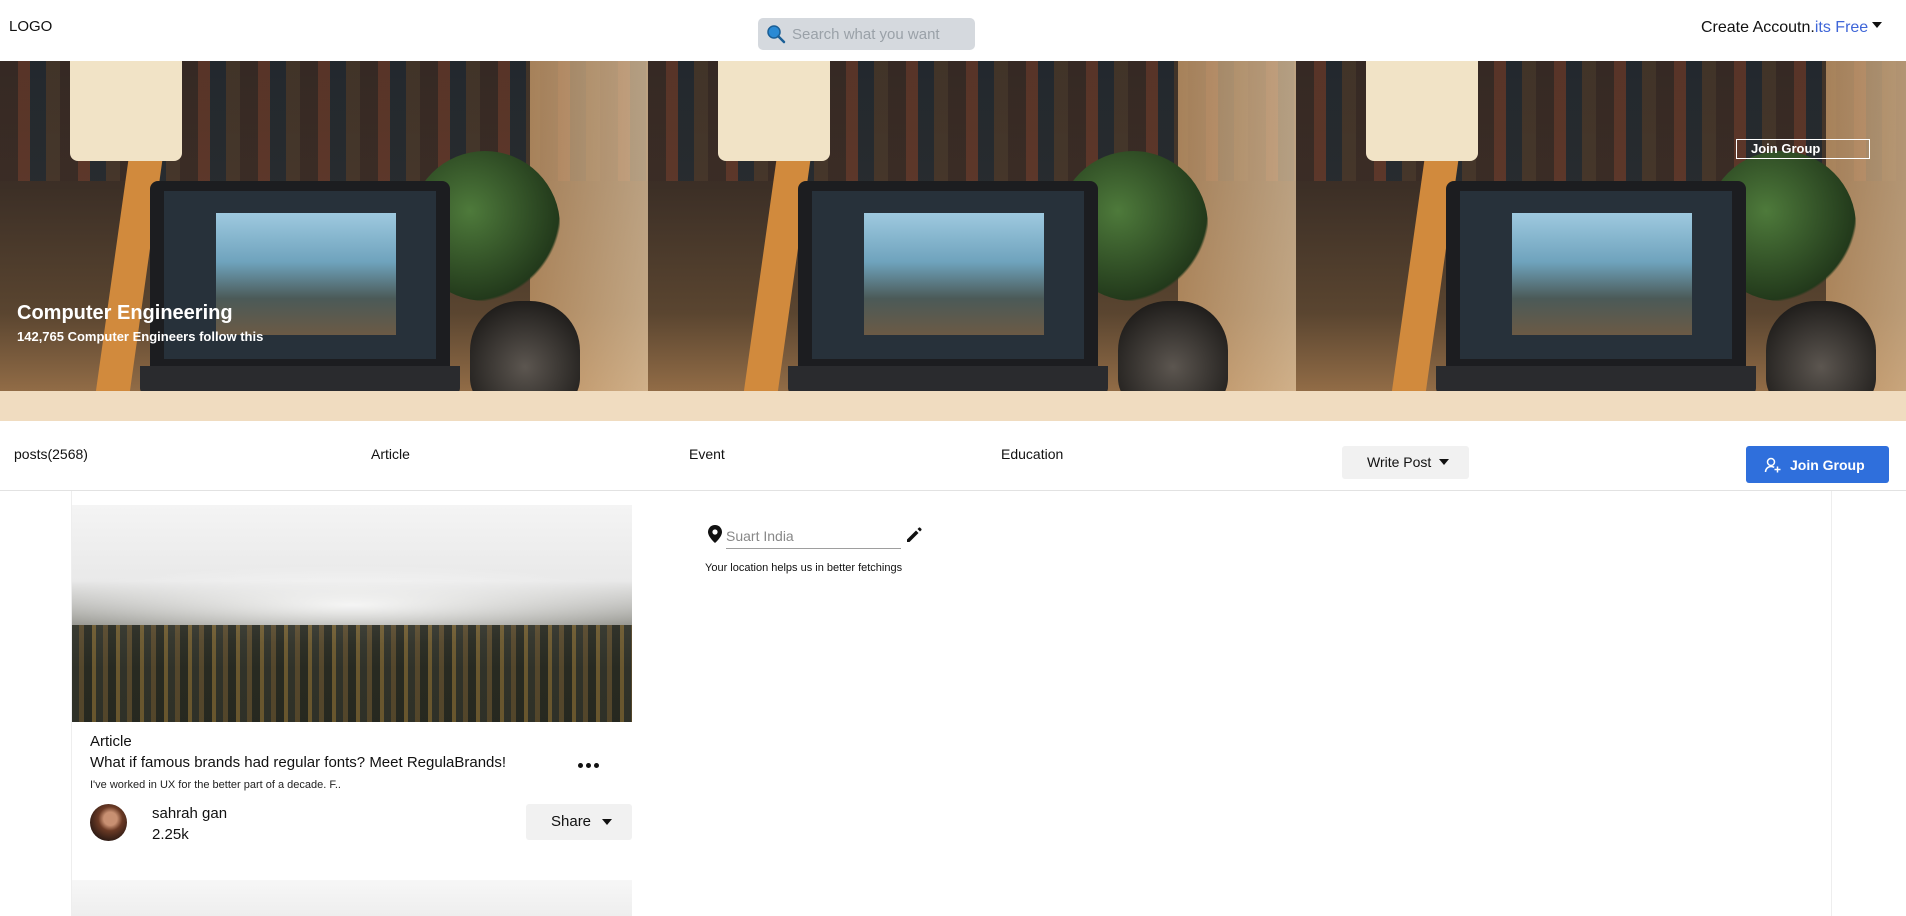  Describe the element at coordinates (590, 765) in the screenshot. I see `ellipsis-icon` at that location.